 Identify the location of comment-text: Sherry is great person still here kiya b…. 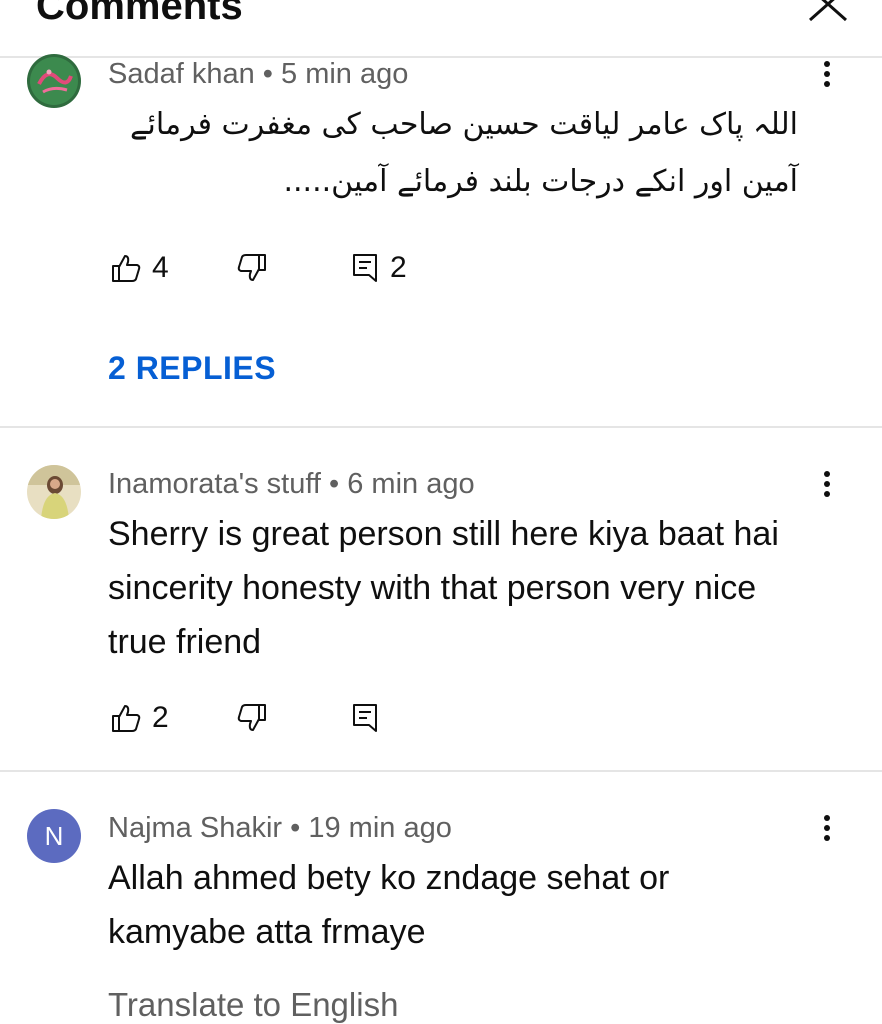
(443, 588).